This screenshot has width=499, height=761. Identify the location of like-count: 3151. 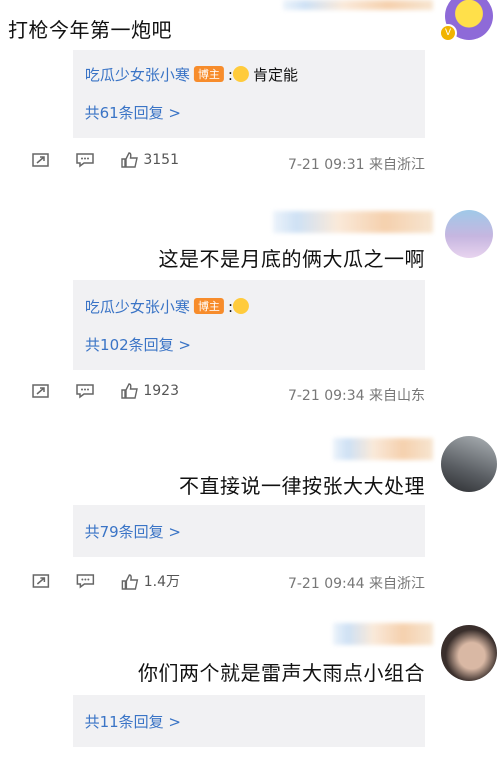
(161, 160).